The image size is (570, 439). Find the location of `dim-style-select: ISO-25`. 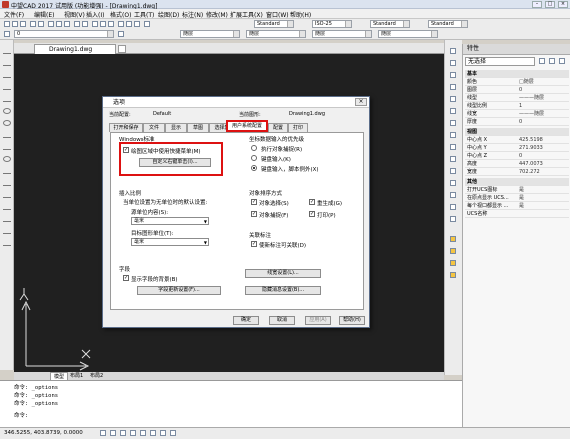

dim-style-select: ISO-25 is located at coordinates (332, 24).